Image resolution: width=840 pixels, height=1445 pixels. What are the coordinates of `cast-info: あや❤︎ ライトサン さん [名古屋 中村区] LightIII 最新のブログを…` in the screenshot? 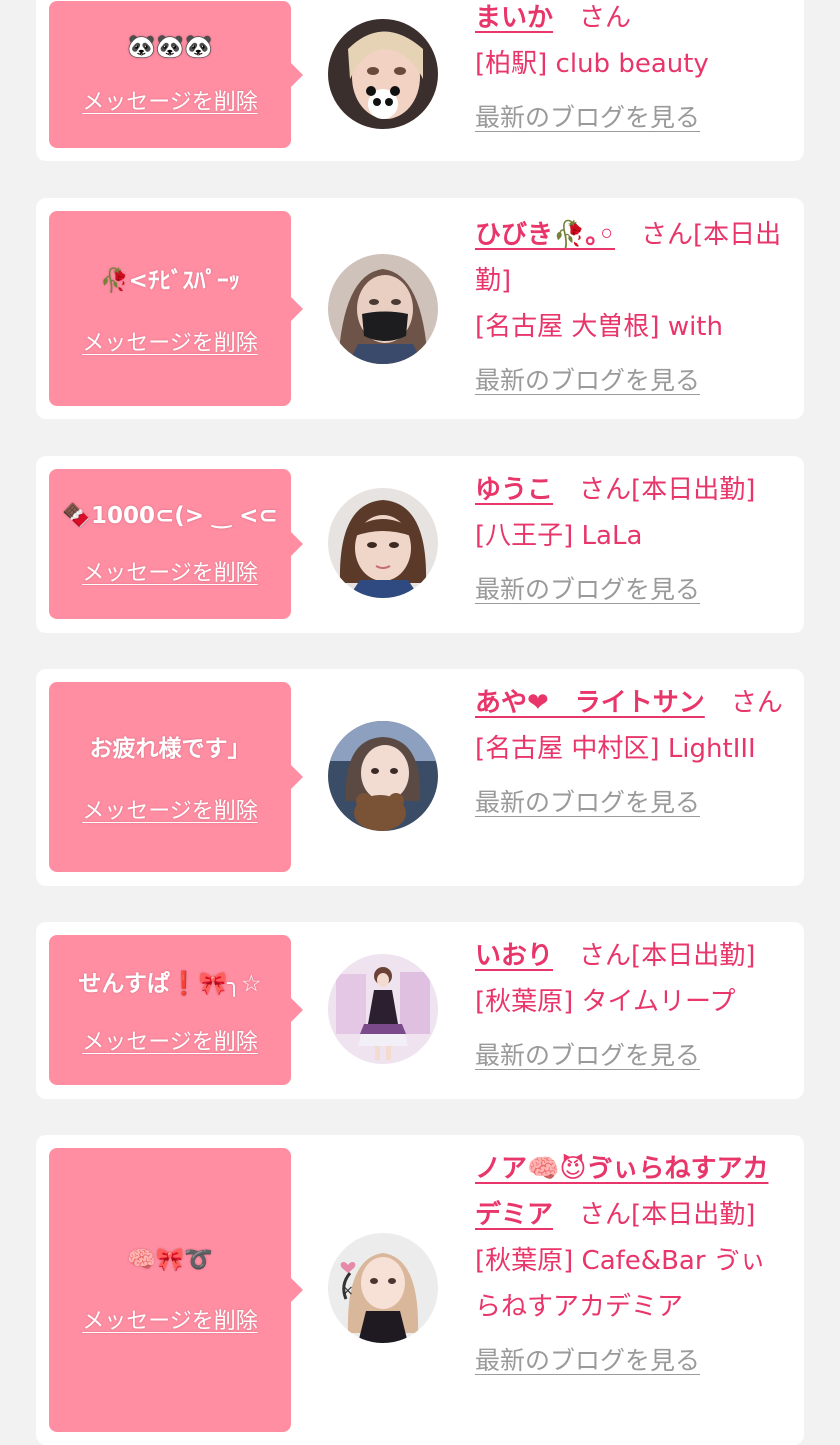 It's located at (631, 753).